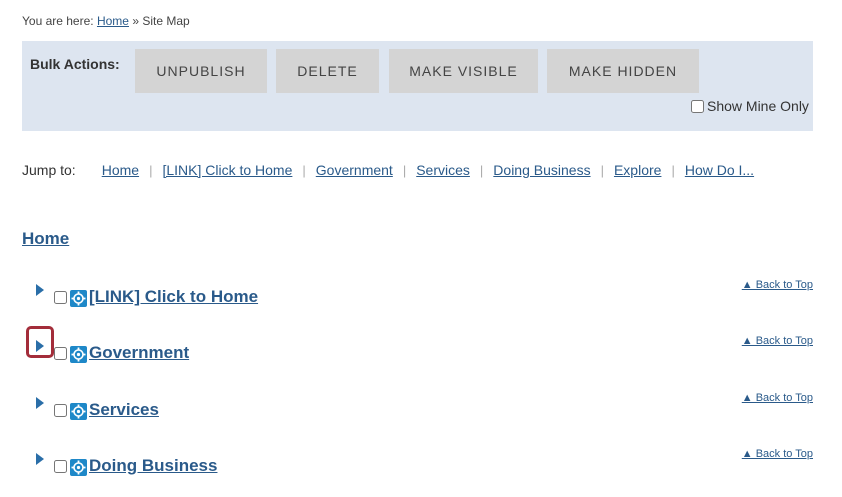 This screenshot has height=497, width=842. Describe the element at coordinates (758, 106) in the screenshot. I see `show-mine-only-label: Show Mine Only` at that location.